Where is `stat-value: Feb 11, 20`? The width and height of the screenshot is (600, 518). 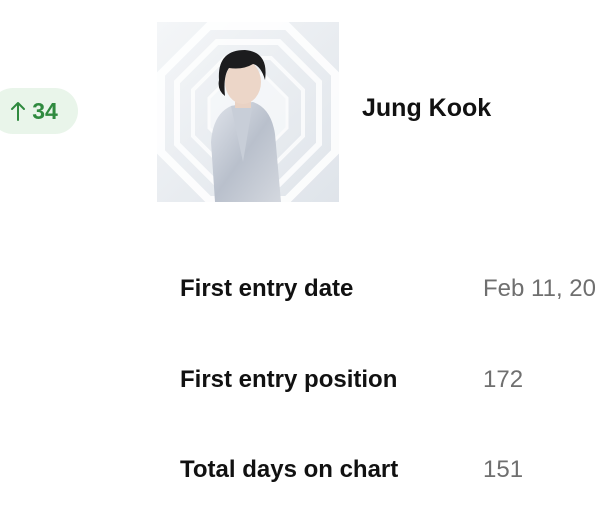
stat-value: Feb 11, 20 is located at coordinates (539, 288).